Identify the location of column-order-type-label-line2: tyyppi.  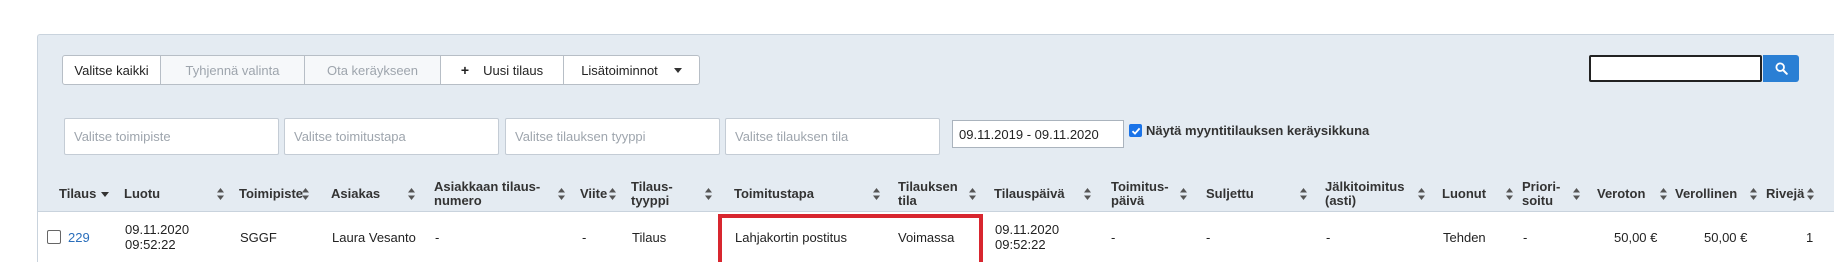
(650, 200).